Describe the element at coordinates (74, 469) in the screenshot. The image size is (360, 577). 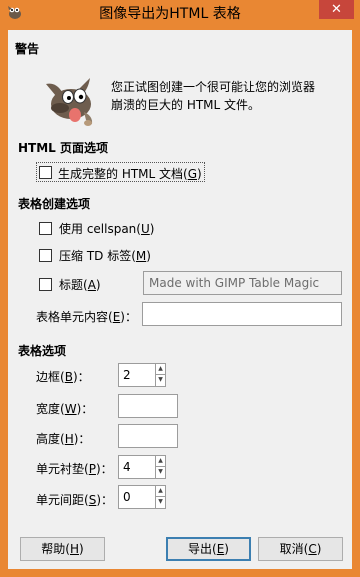
I see `cell-padding-label: 单元衬垫(P)：` at that location.